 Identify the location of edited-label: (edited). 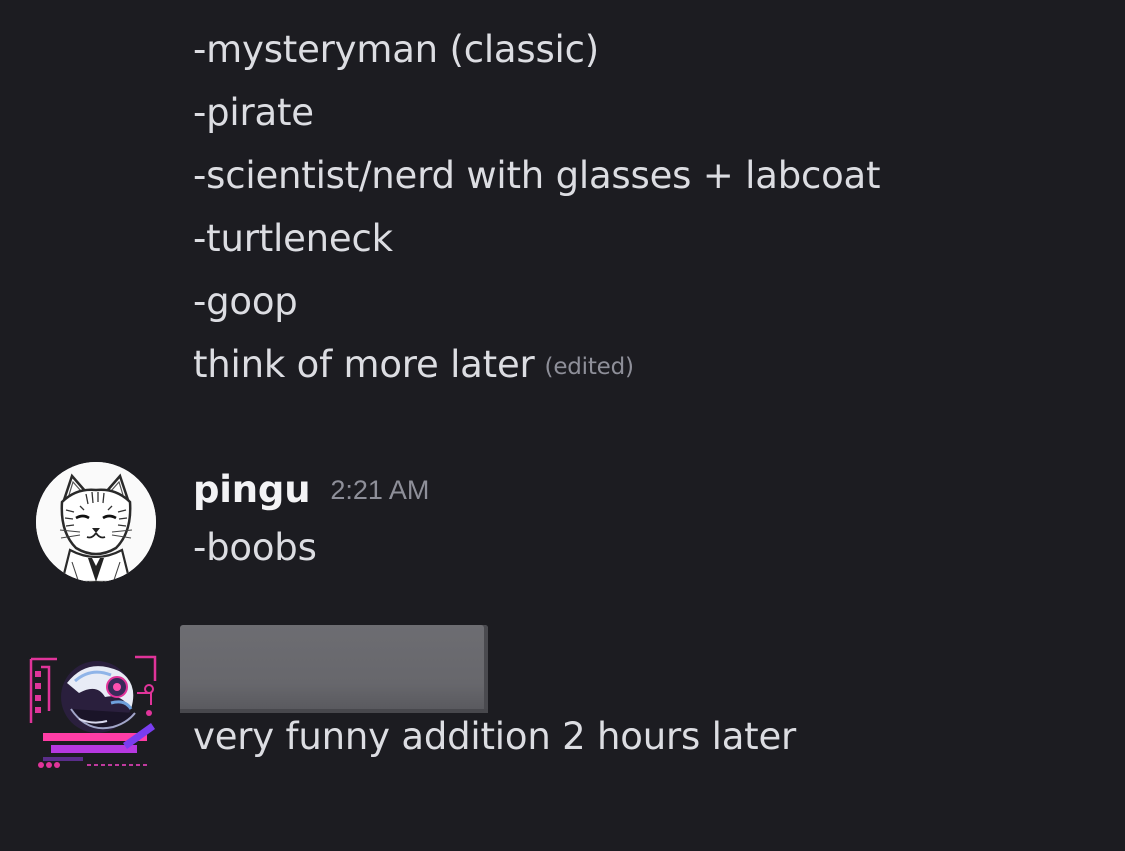
(589, 367).